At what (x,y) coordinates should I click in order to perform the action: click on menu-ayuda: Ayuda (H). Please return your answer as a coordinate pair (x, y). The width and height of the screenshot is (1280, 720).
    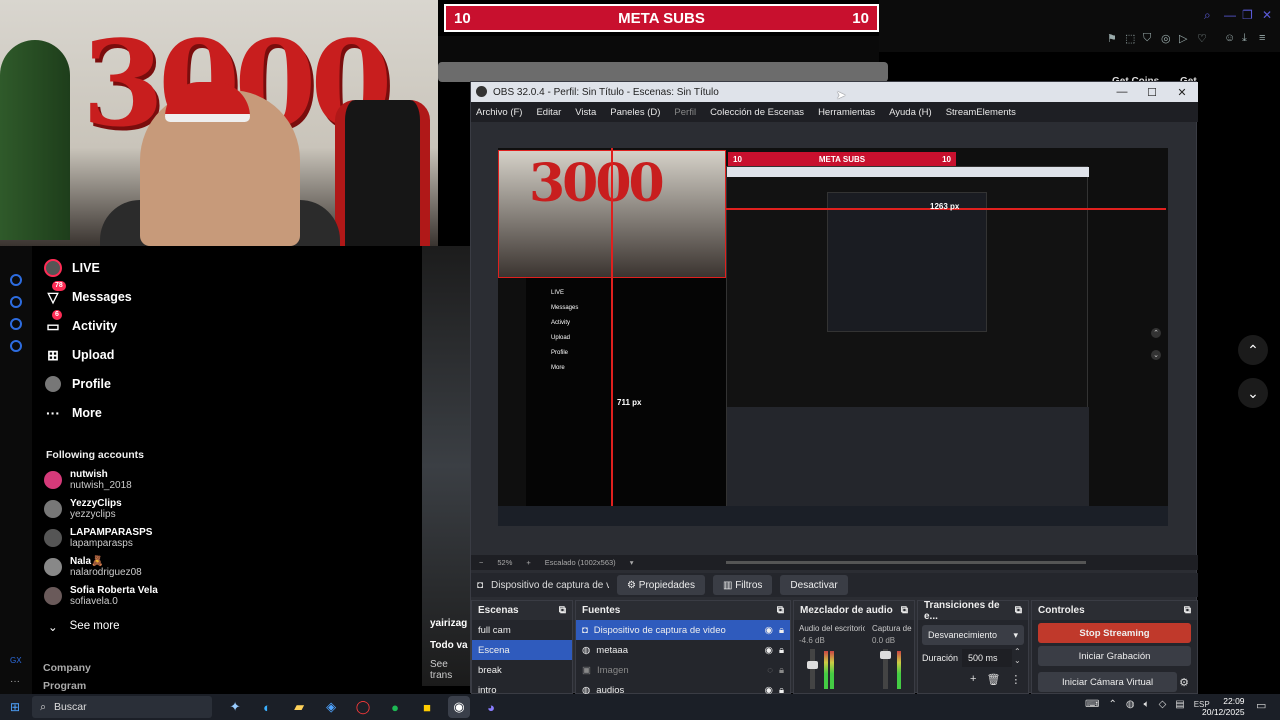
    Looking at the image, I should click on (910, 112).